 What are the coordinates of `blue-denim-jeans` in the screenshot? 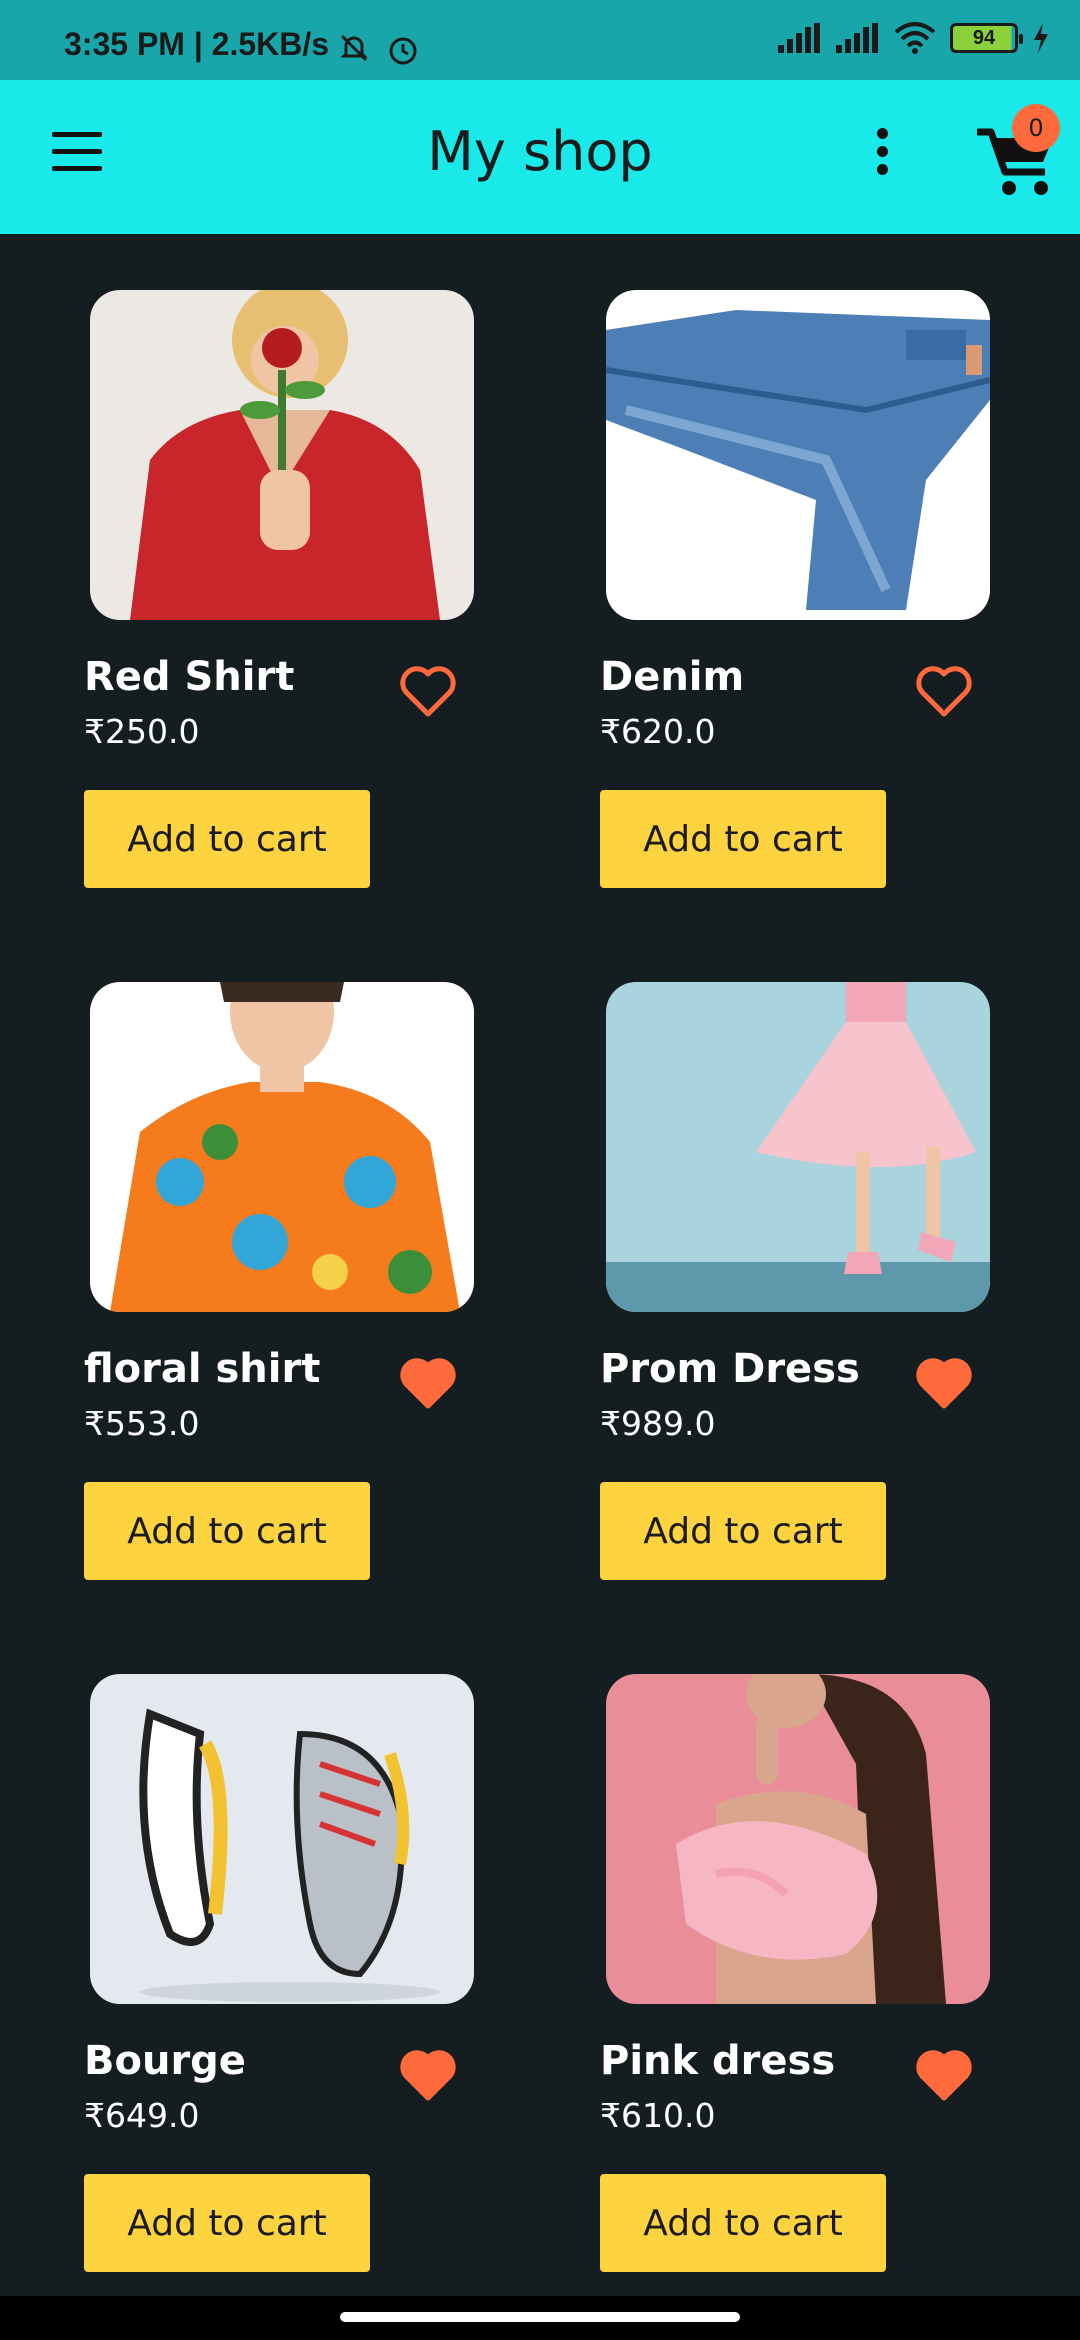 It's located at (798, 455).